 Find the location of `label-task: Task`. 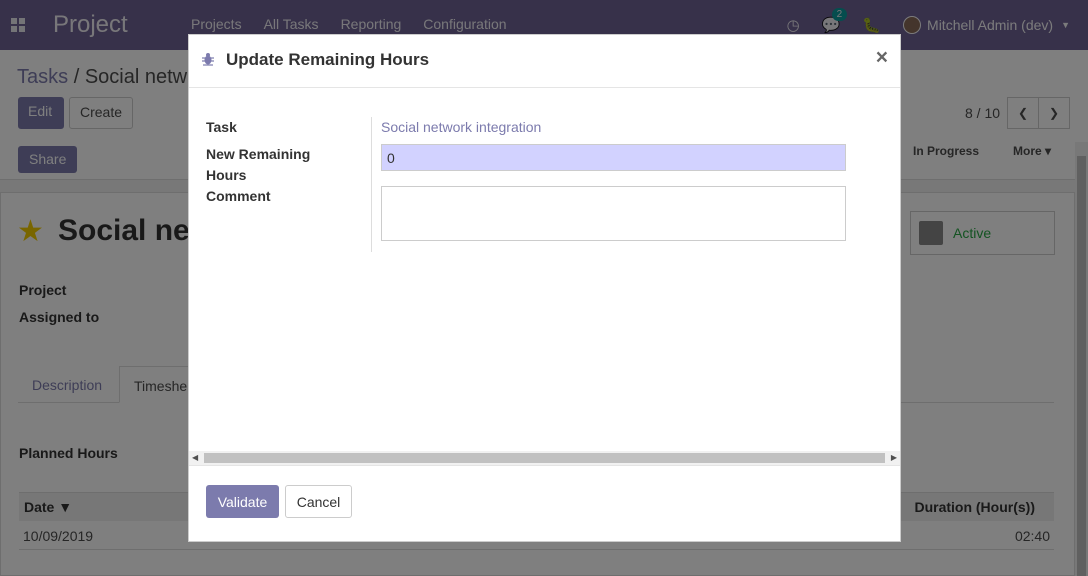

label-task: Task is located at coordinates (221, 127).